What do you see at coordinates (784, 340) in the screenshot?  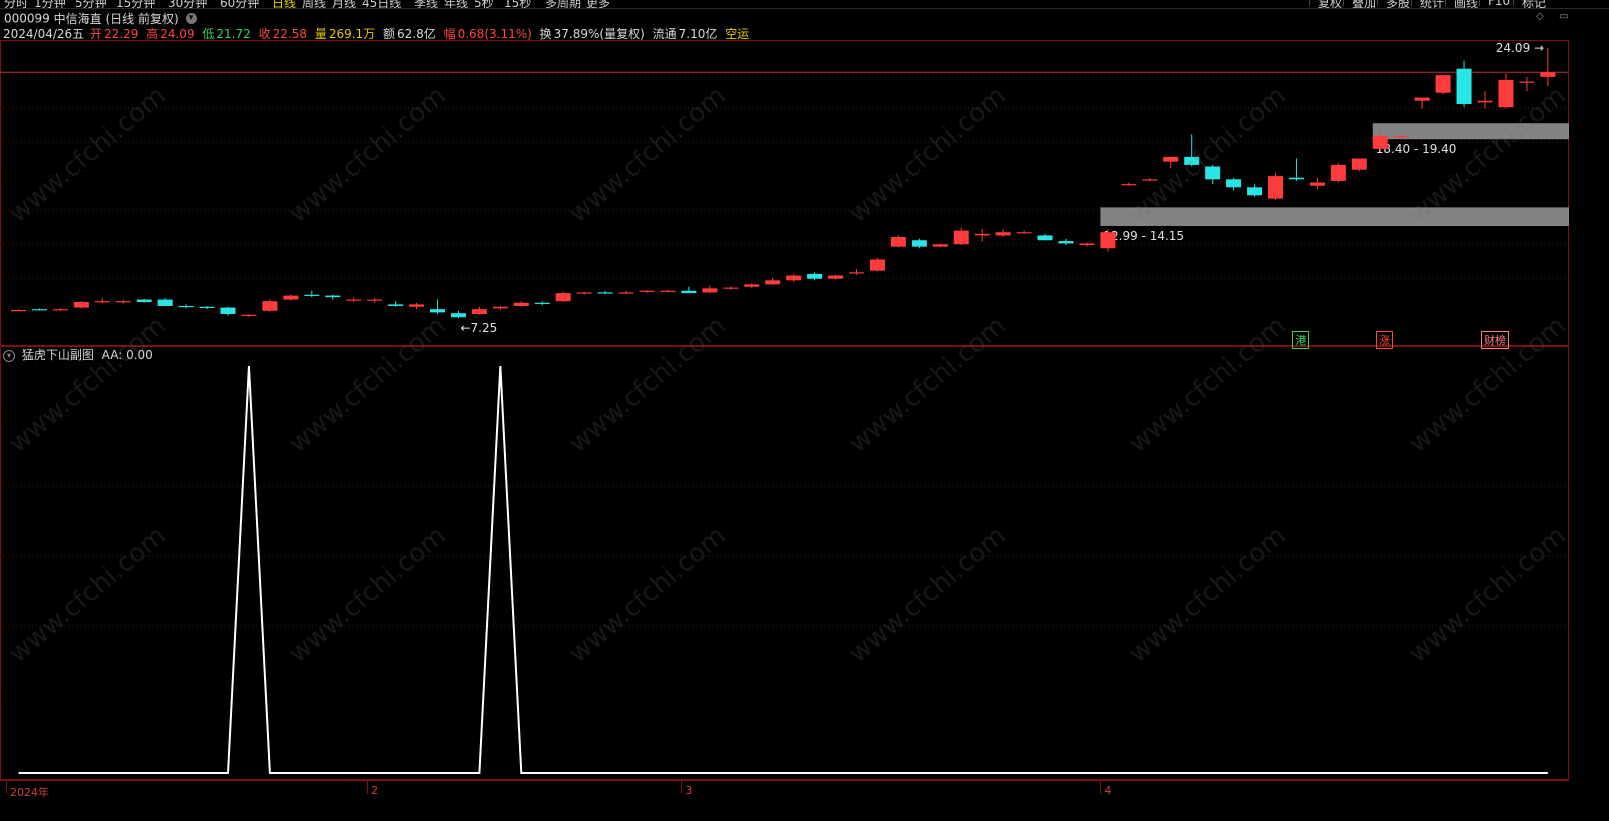 I see `event-markers: 港 涨 财榜` at bounding box center [784, 340].